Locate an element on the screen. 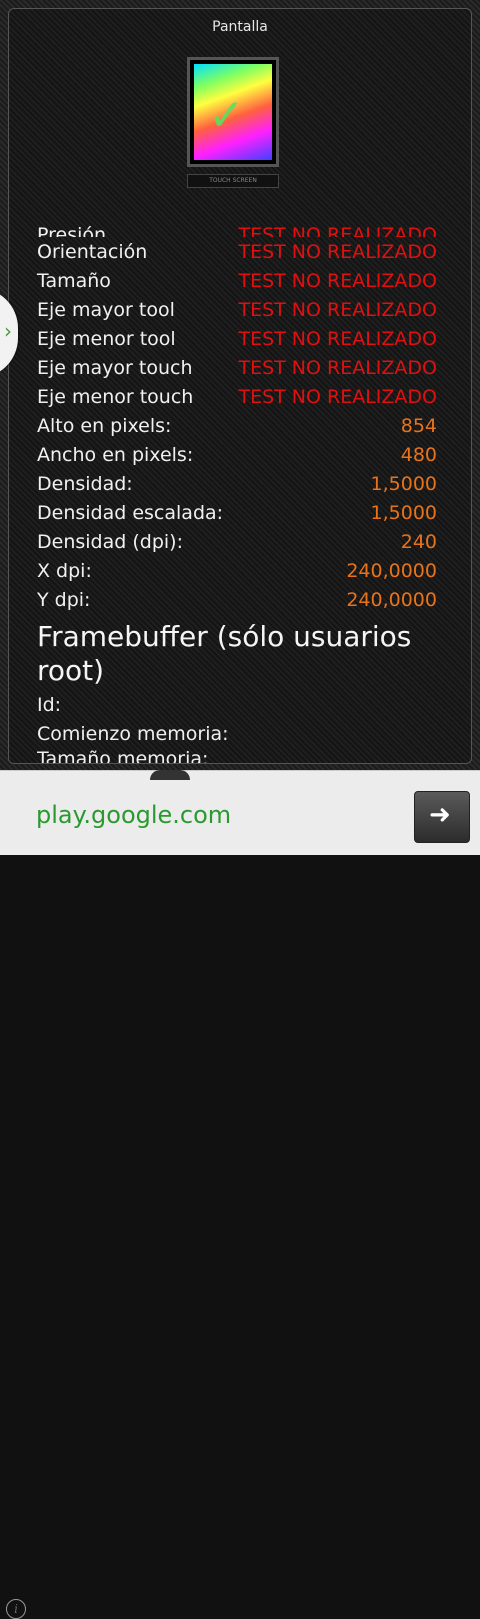 The image size is (480, 1619). row-value: 480 is located at coordinates (418, 454).